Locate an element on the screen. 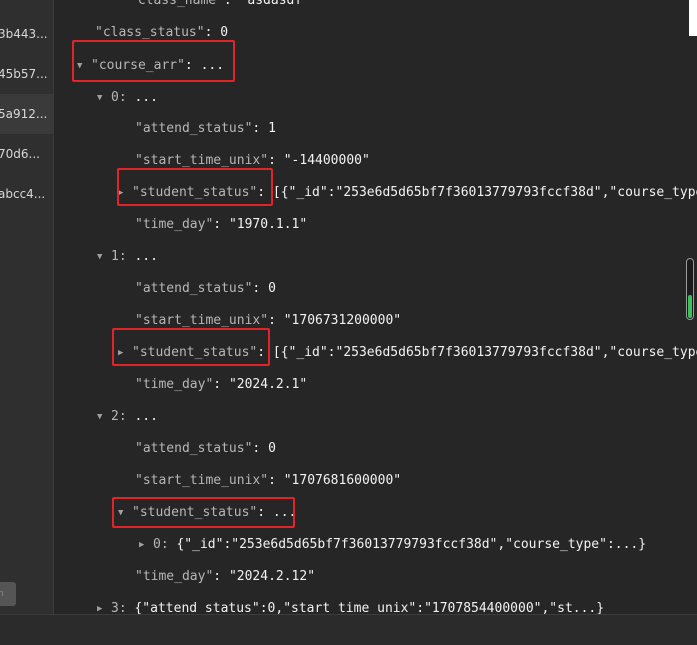 Image resolution: width=697 pixels, height=645 pixels. key-class-status: "class_status" is located at coordinates (150, 32).